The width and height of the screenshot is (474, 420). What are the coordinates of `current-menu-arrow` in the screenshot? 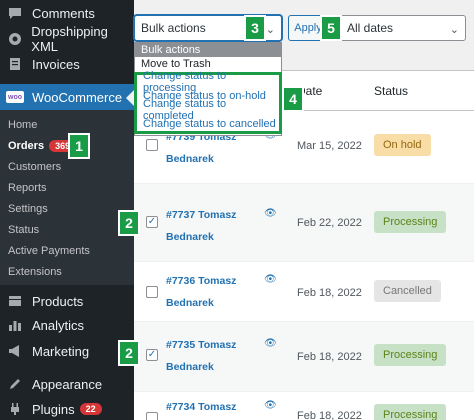 It's located at (130, 98).